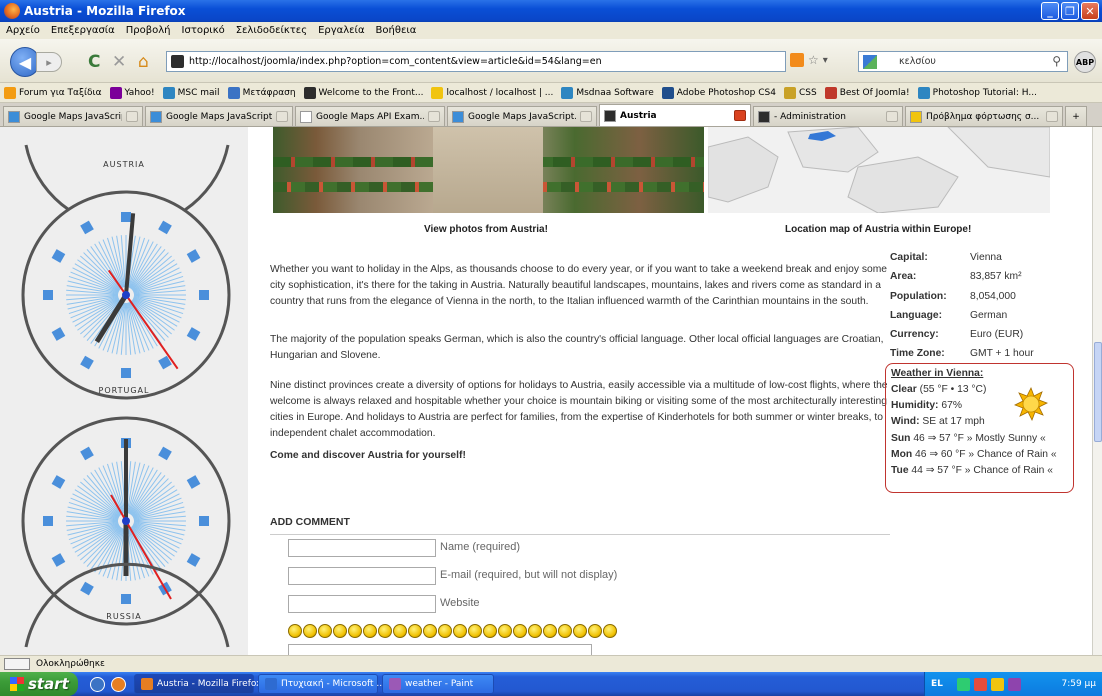 The width and height of the screenshot is (1102, 696). Describe the element at coordinates (97, 684) in the screenshot. I see `ie-icon` at that location.